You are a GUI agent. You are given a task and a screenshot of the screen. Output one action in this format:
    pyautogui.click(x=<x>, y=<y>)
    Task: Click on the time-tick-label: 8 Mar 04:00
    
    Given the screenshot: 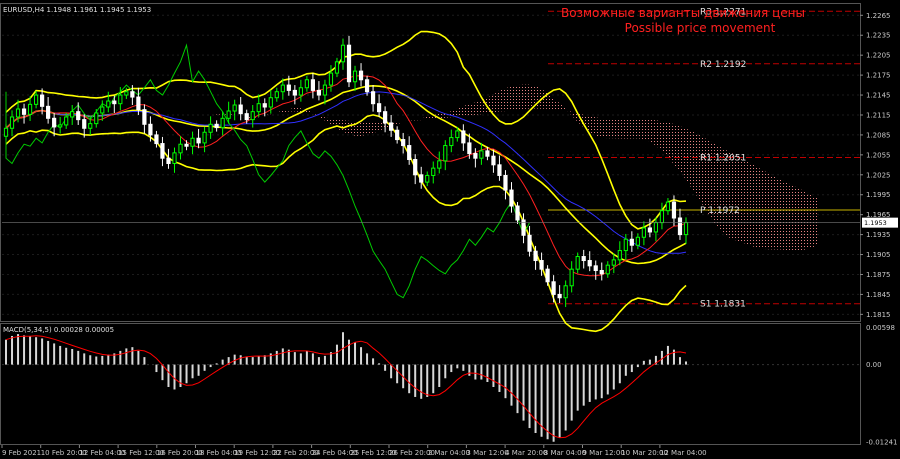 What is the action you would take?
    pyautogui.click(x=565, y=453)
    